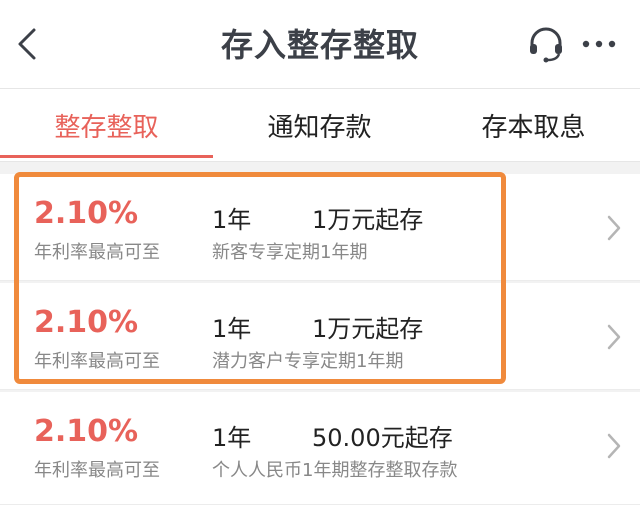  I want to click on support-button, so click(546, 44).